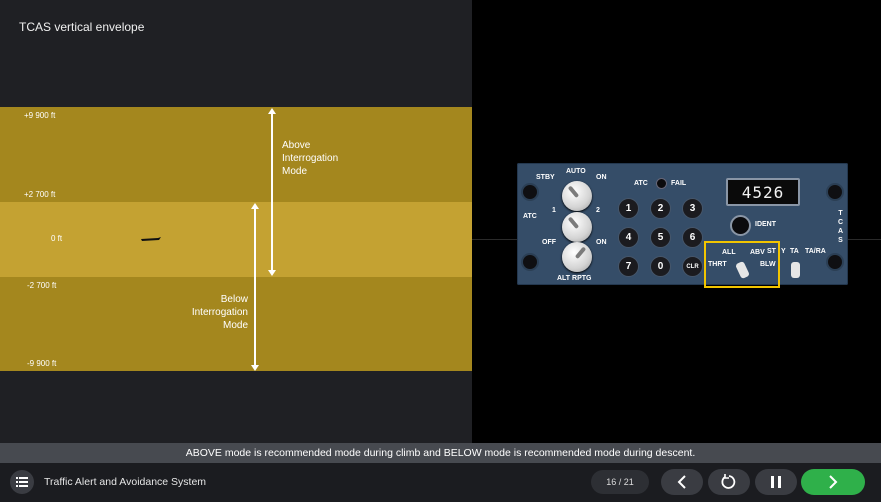 This screenshot has width=881, height=502. I want to click on list-menu-icon, so click(22, 482).